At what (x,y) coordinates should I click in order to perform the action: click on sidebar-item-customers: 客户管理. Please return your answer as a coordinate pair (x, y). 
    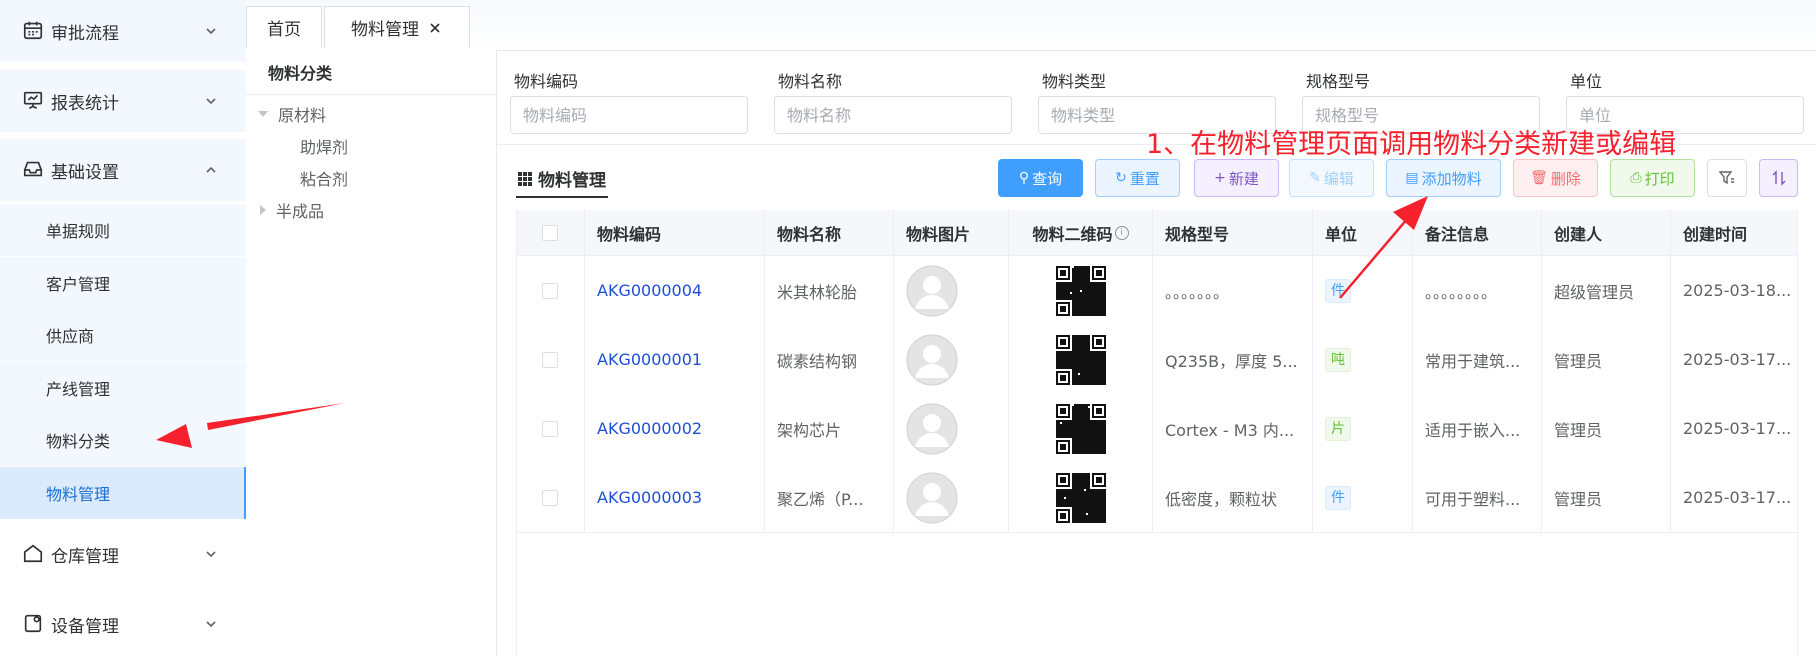
    Looking at the image, I should click on (123, 283).